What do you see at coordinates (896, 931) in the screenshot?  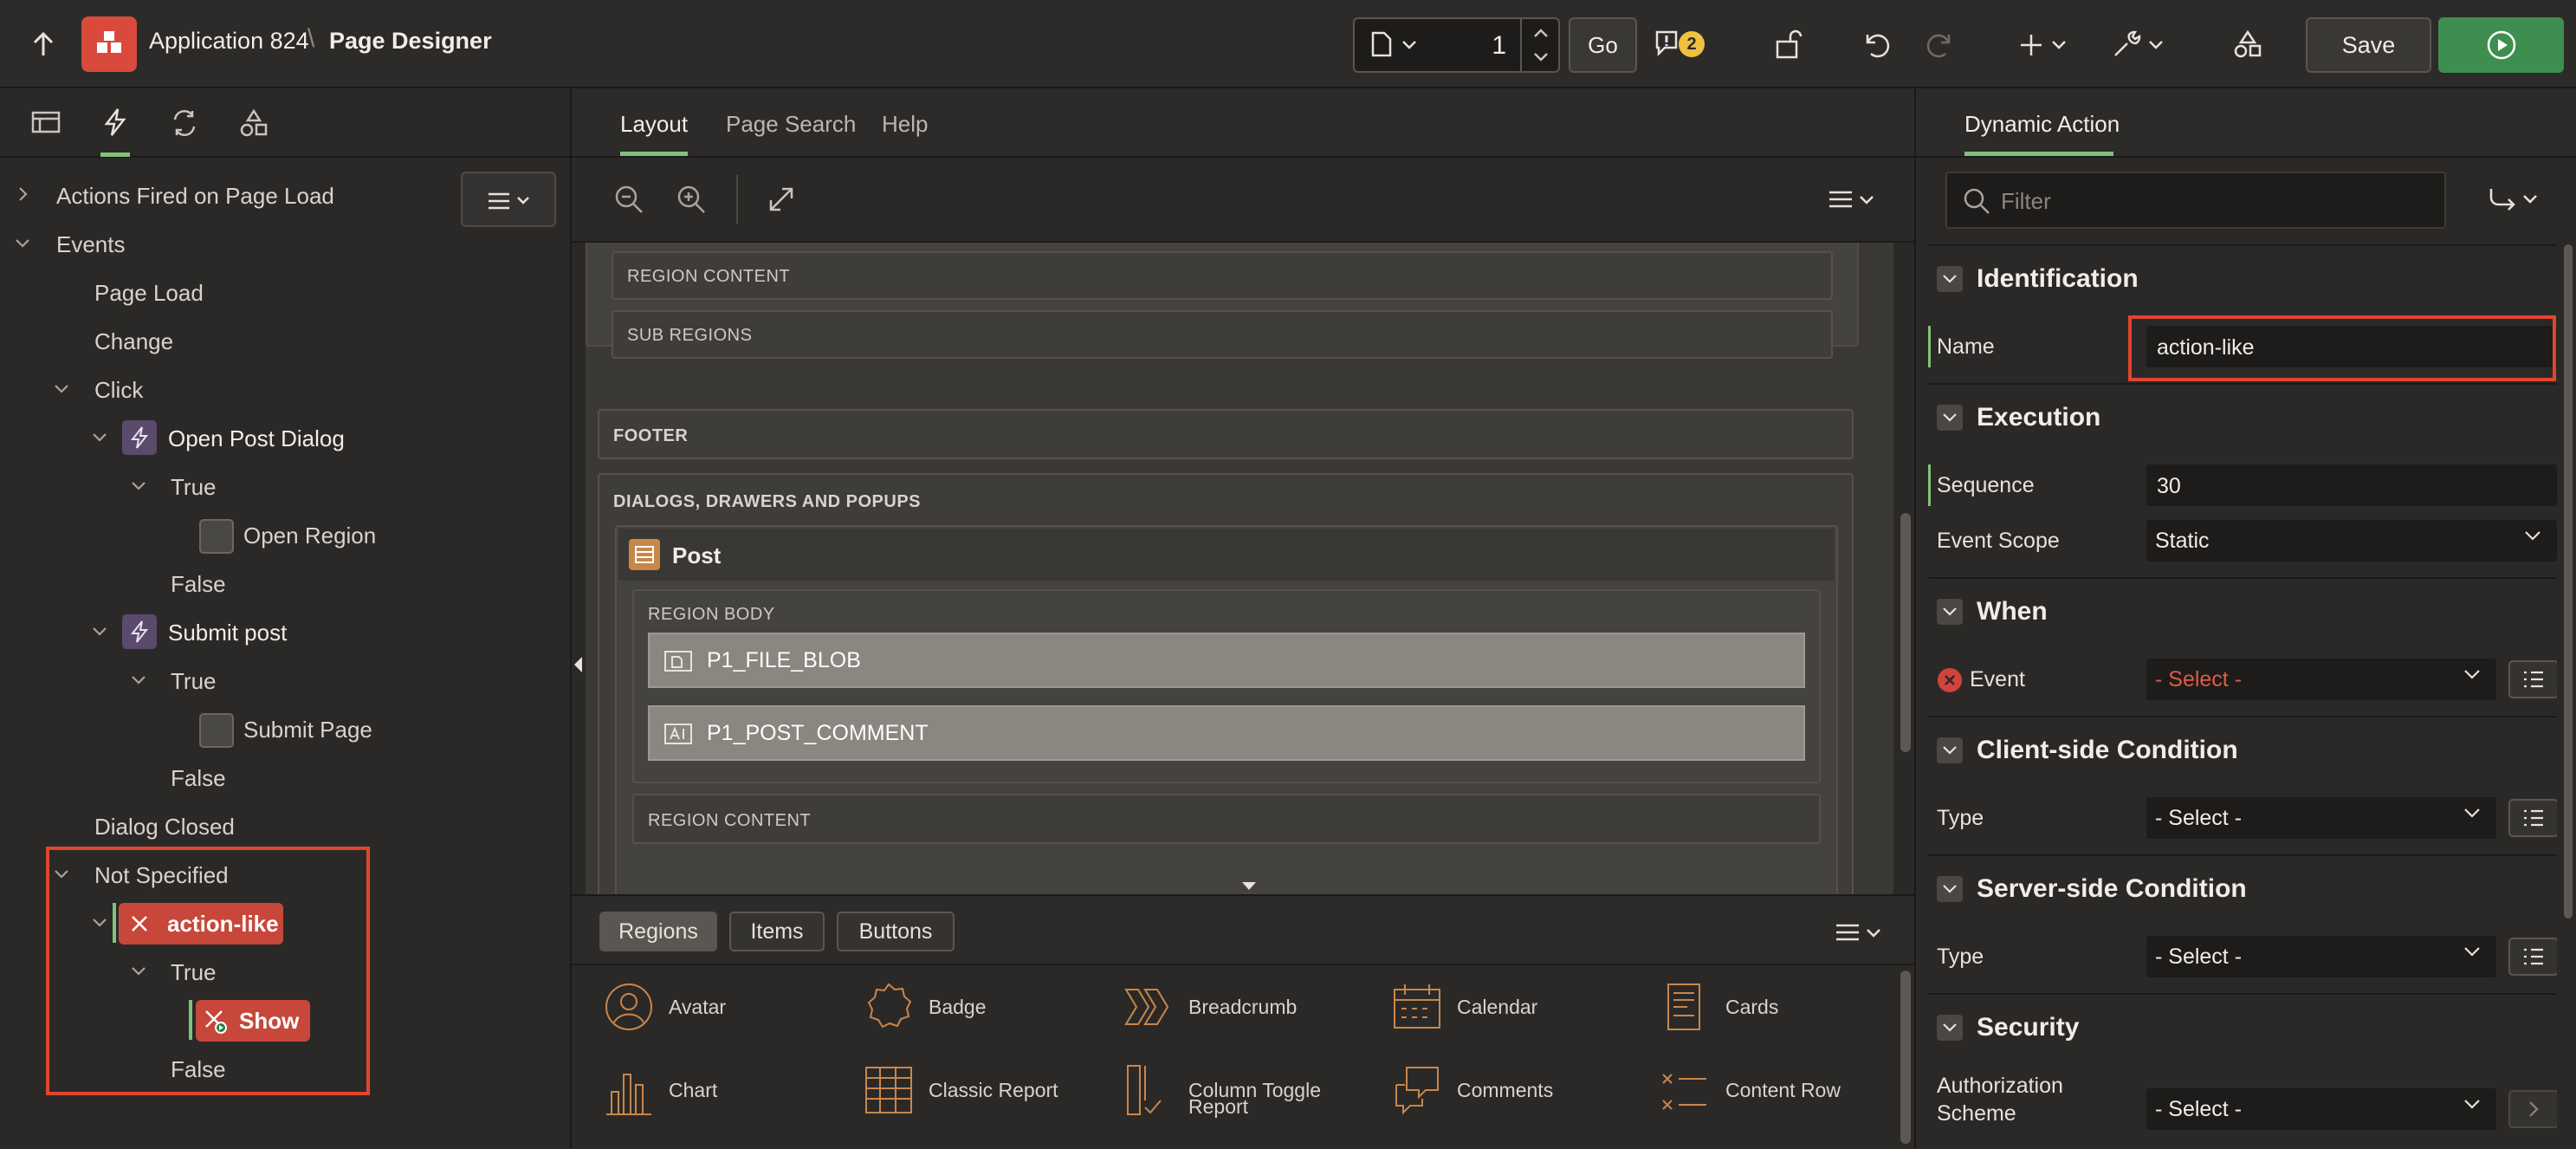 I see `gallery-tab-buttons: Buttons` at bounding box center [896, 931].